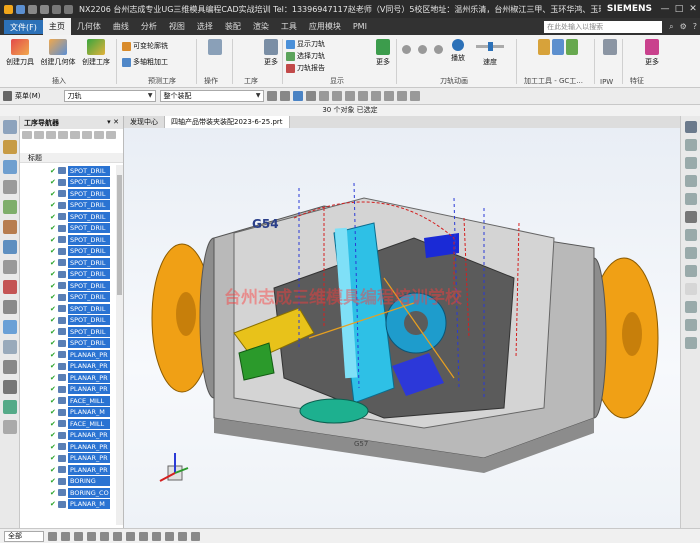  I want to click on tab-part-file: 四轴产品带装夹装配2023-6-25.prt, so click(227, 122).